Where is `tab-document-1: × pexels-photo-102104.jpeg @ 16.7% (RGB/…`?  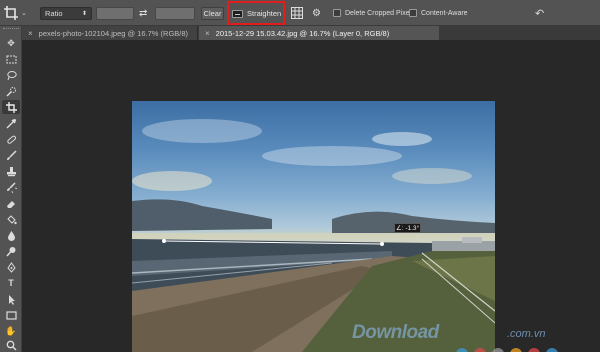
tab-document-1: × pexels-photo-102104.jpeg @ 16.7% (RGB/… is located at coordinates (110, 33).